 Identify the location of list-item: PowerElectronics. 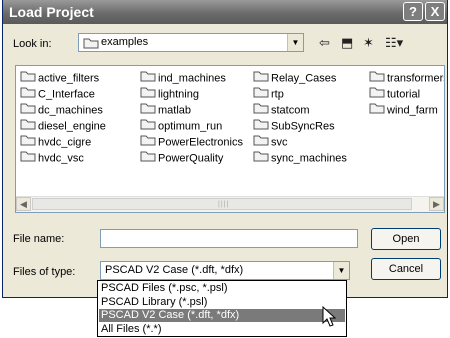
(191, 142).